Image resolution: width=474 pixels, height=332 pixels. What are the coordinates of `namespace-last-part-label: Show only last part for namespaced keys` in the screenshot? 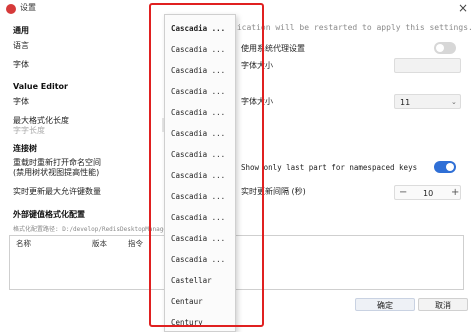 It's located at (329, 167).